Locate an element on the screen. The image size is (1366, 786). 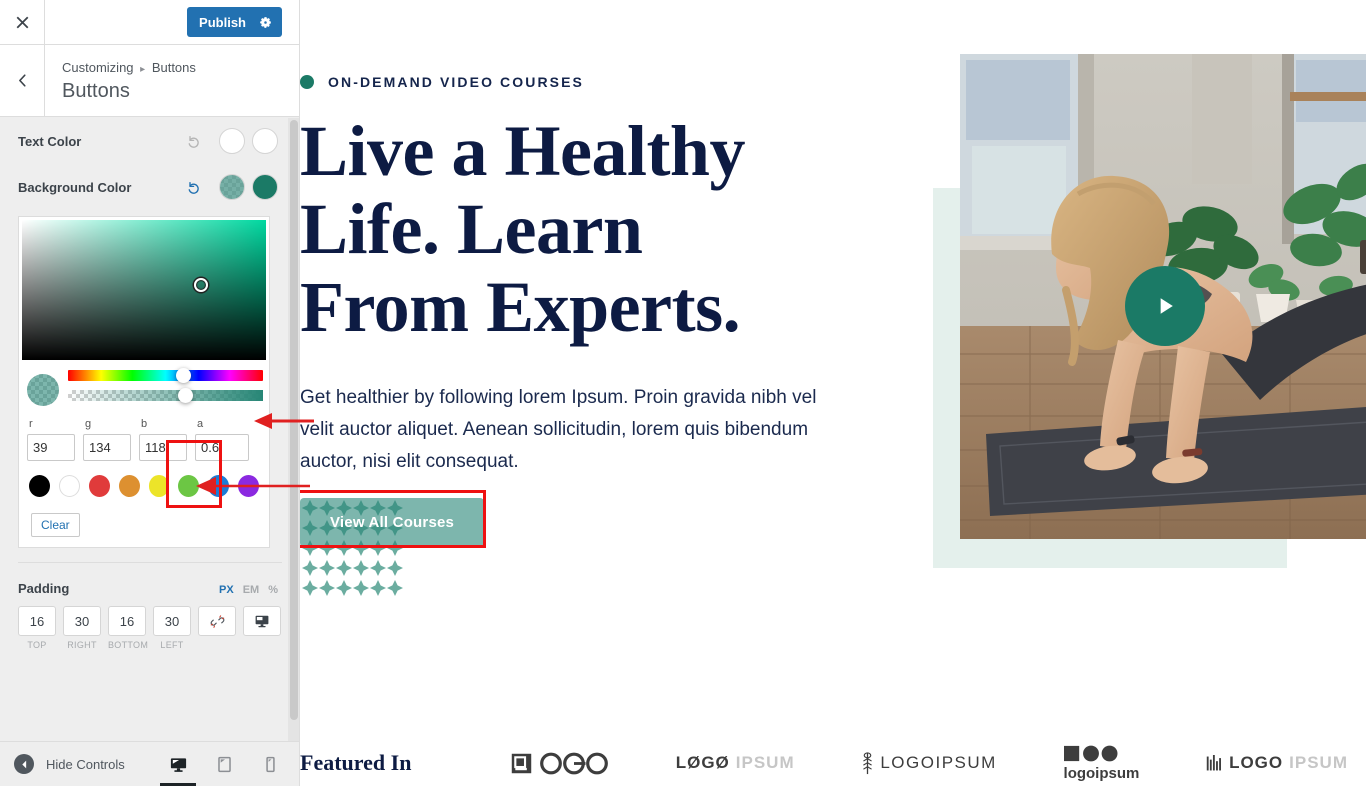
undo-icon is located at coordinates (193, 187).